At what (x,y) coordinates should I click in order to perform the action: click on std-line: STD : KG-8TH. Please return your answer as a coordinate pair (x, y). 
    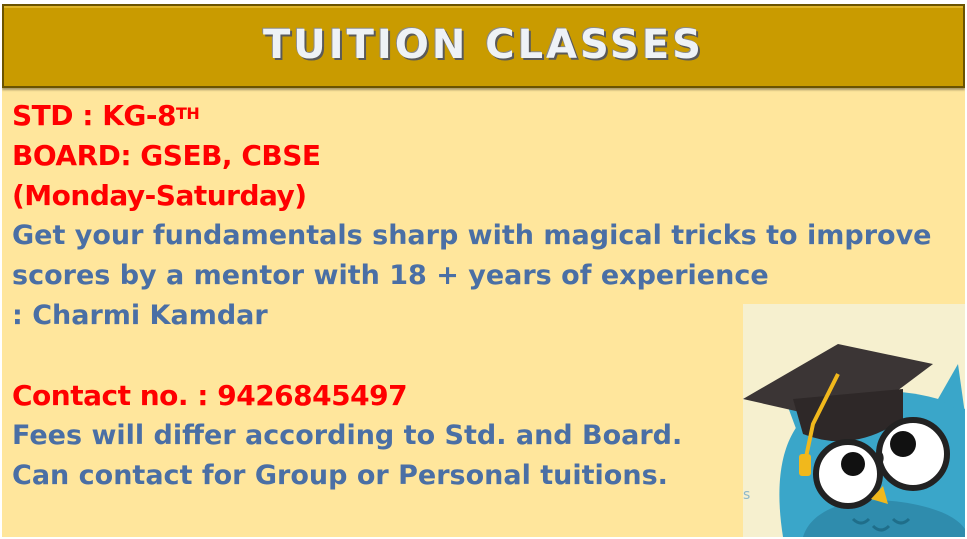
    Looking at the image, I should click on (477, 116).